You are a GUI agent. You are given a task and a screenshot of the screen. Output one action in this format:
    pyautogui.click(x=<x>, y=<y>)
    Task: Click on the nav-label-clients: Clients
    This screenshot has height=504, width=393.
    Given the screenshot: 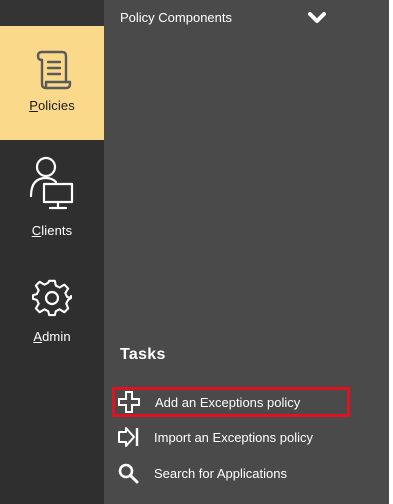 What is the action you would take?
    pyautogui.click(x=52, y=230)
    